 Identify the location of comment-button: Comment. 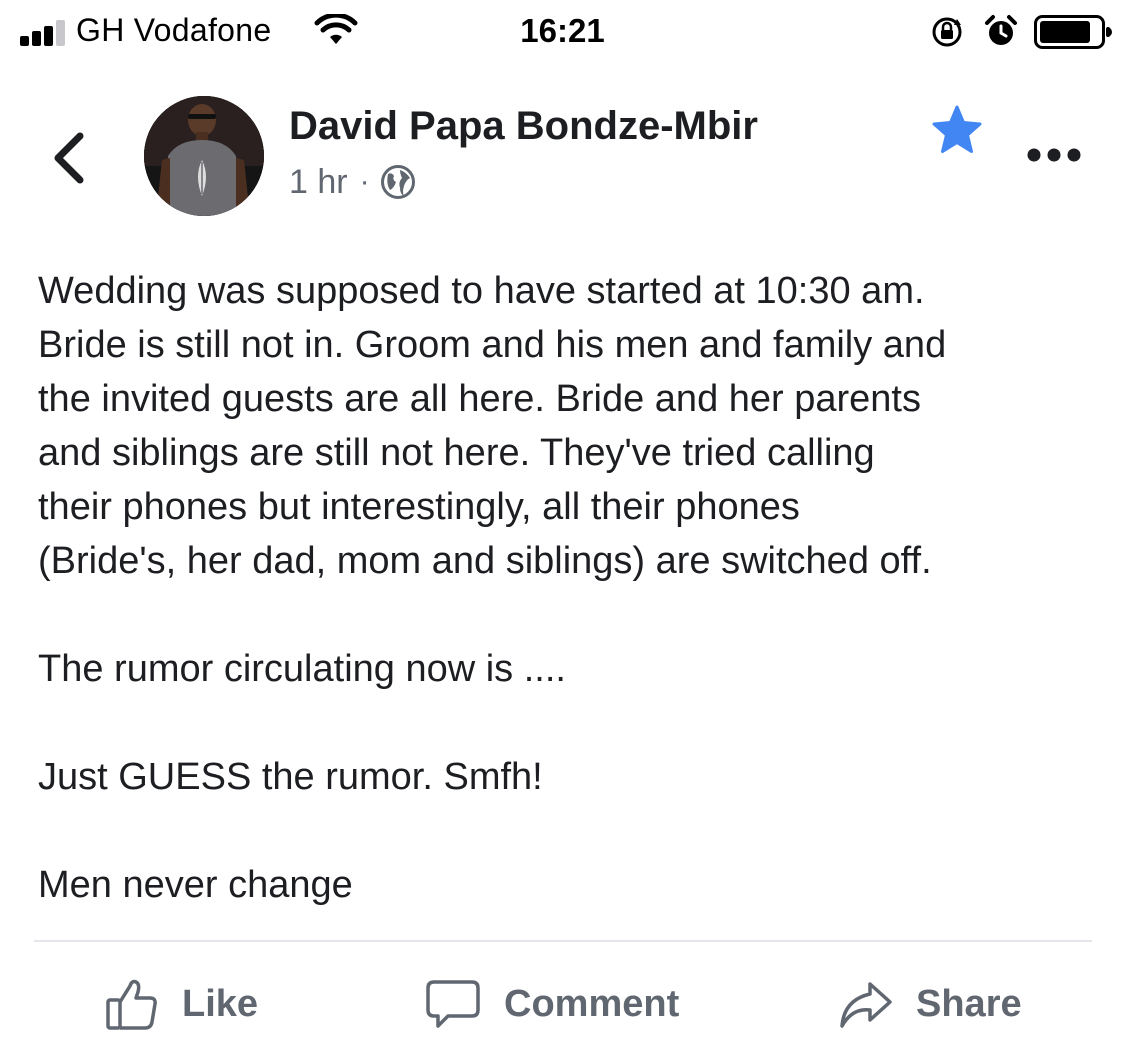
(551, 1004).